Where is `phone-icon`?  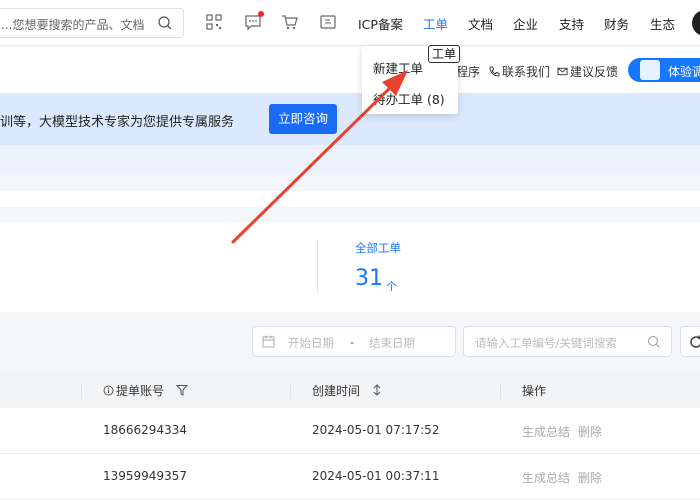 phone-icon is located at coordinates (494, 71).